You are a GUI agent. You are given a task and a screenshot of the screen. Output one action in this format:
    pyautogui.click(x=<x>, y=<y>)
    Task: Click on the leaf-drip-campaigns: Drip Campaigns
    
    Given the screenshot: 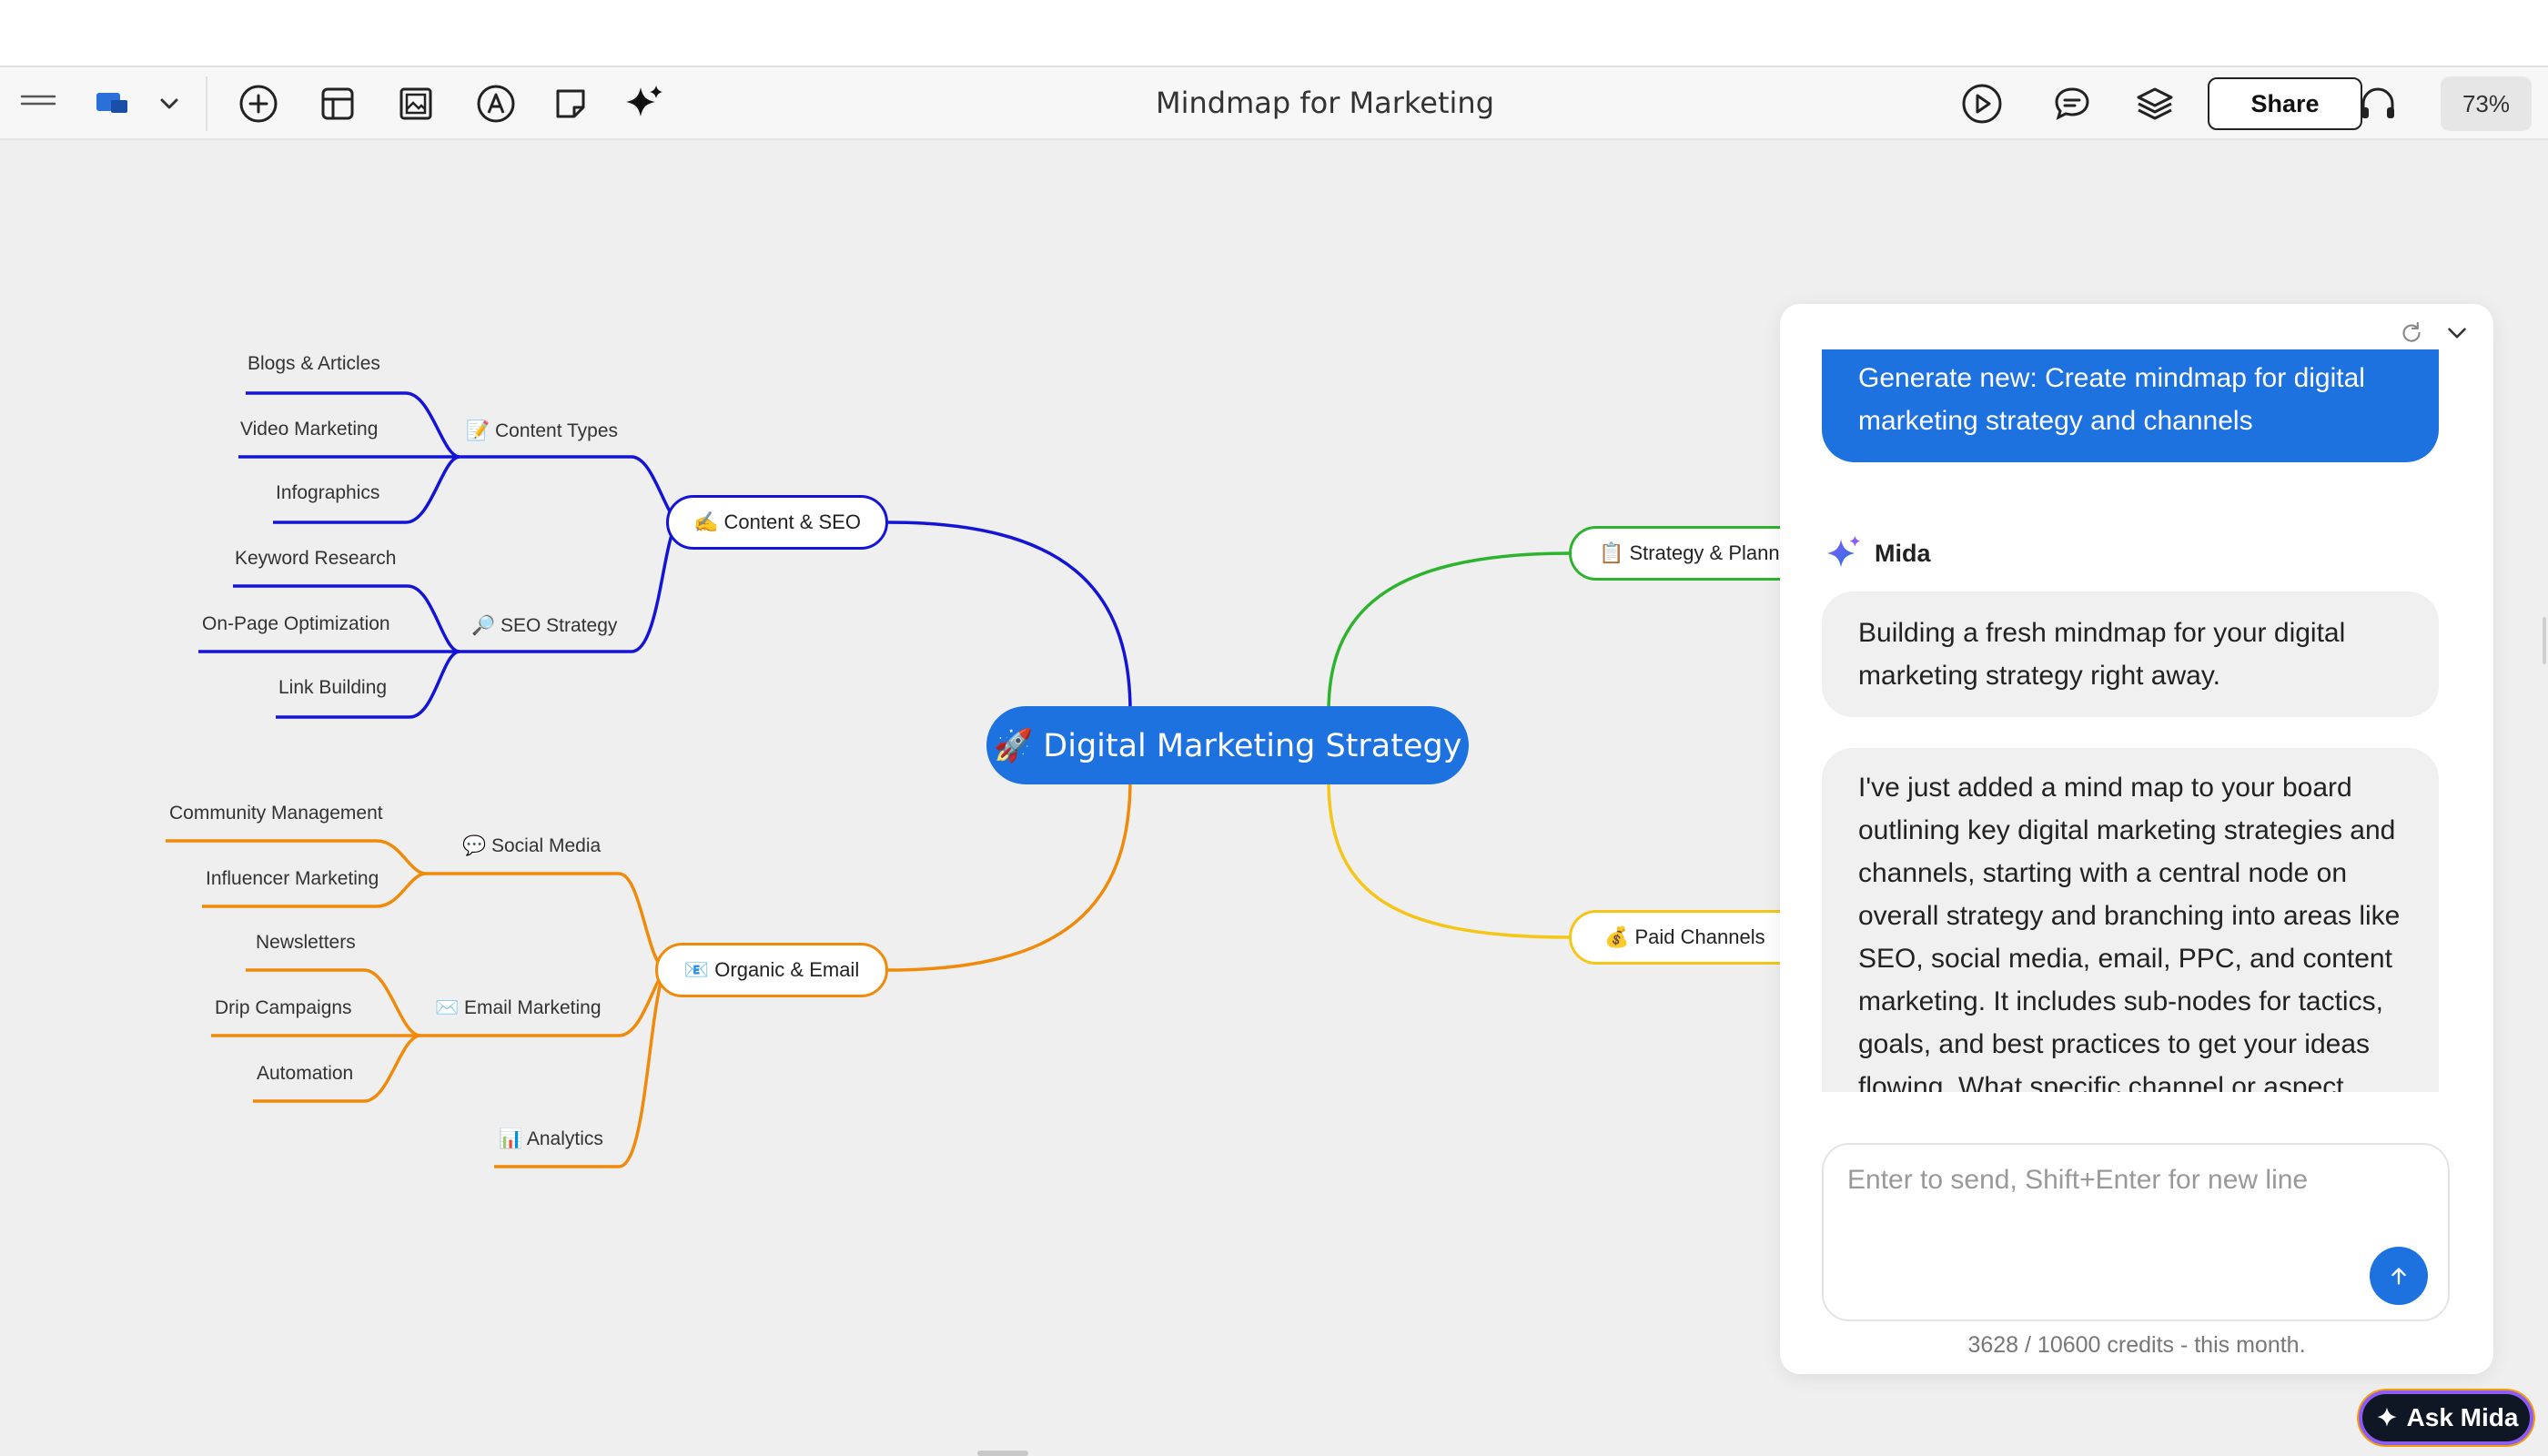 What is the action you would take?
    pyautogui.click(x=283, y=1008)
    